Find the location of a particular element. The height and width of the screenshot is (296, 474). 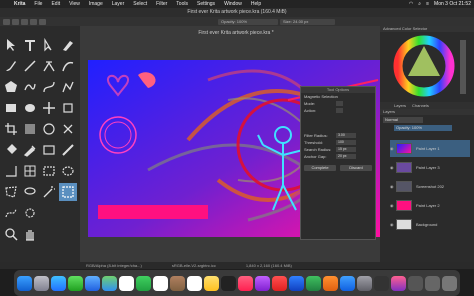

calligraphy-tool is located at coordinates (68, 45).